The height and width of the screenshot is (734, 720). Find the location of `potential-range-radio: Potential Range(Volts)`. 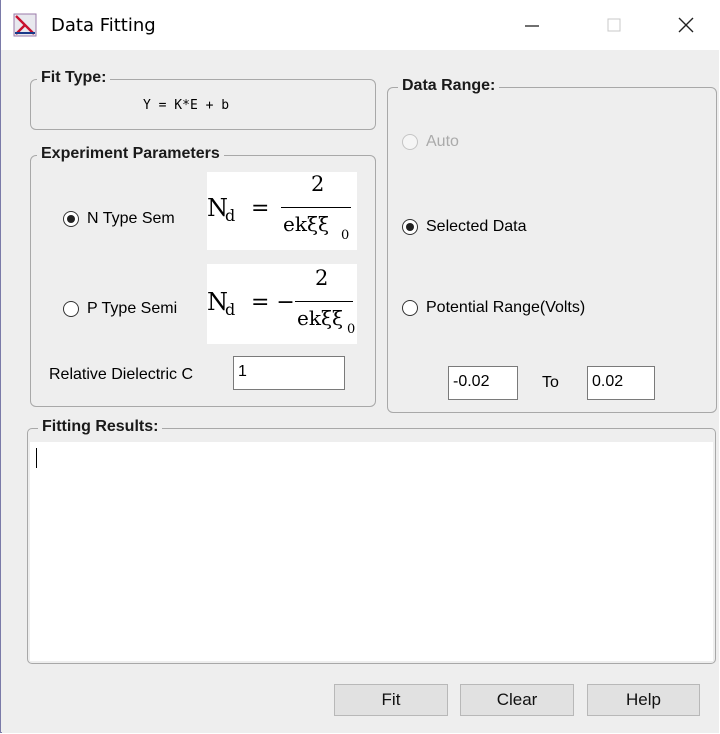

potential-range-radio: Potential Range(Volts) is located at coordinates (493, 308).